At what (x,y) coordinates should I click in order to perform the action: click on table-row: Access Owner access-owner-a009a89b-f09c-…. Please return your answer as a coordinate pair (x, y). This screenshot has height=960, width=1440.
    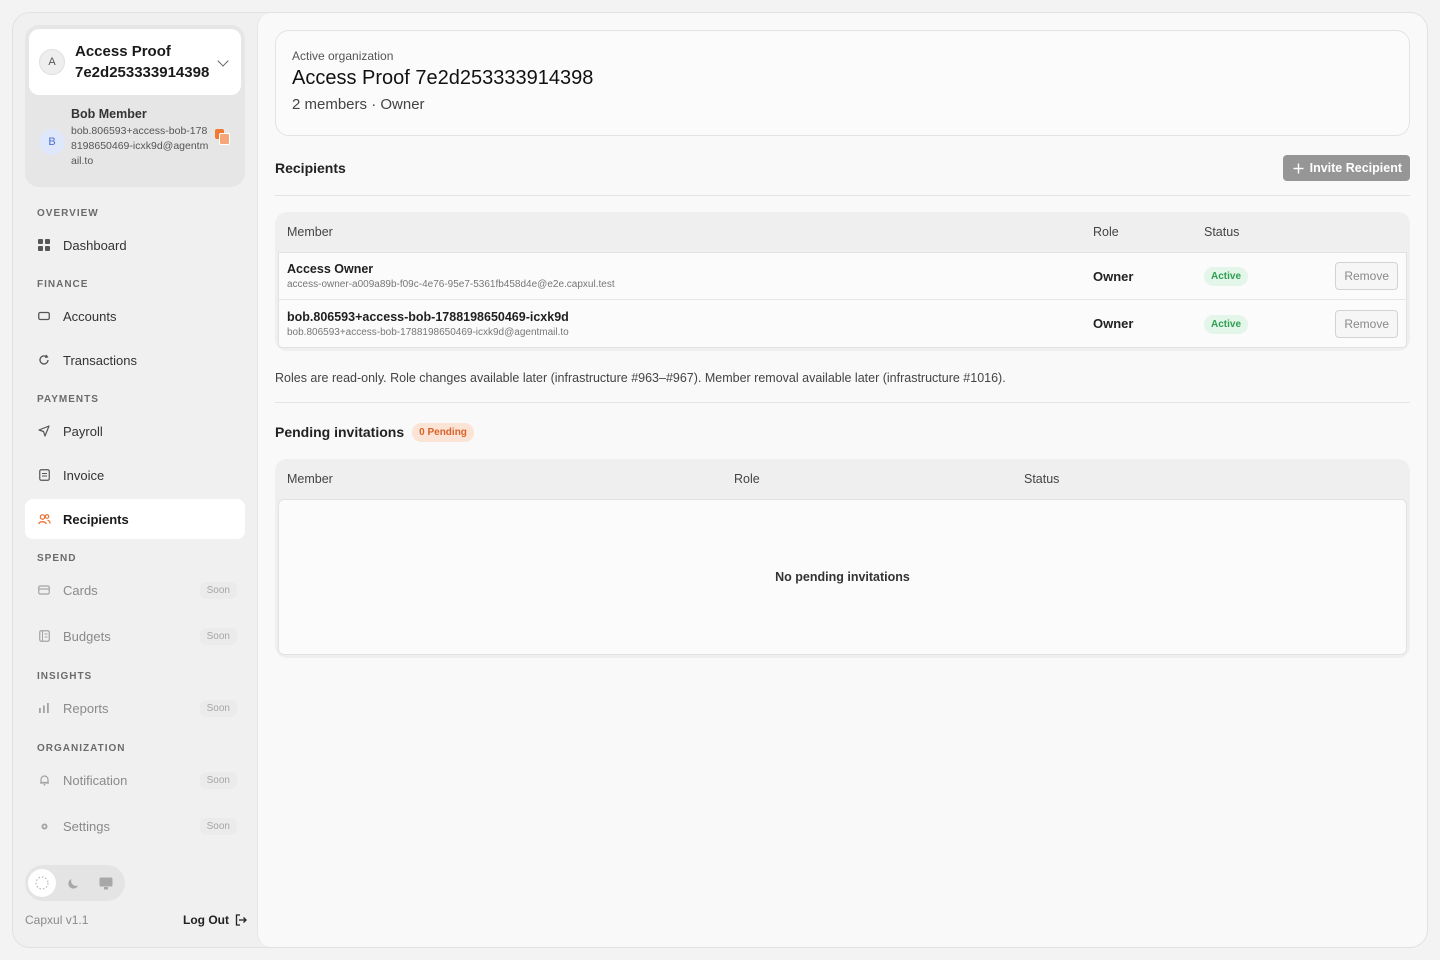
    Looking at the image, I should click on (842, 276).